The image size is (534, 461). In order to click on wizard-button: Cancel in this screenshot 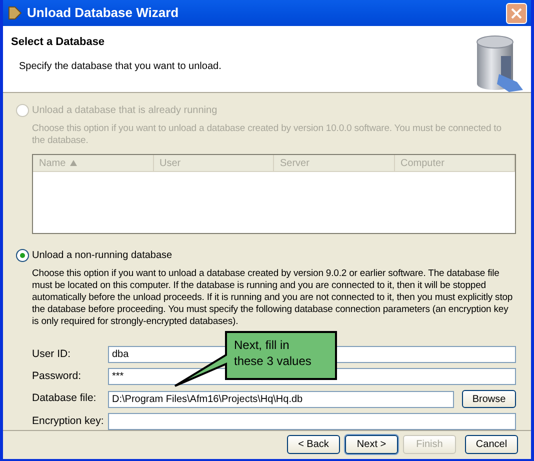, I will do `click(491, 444)`.